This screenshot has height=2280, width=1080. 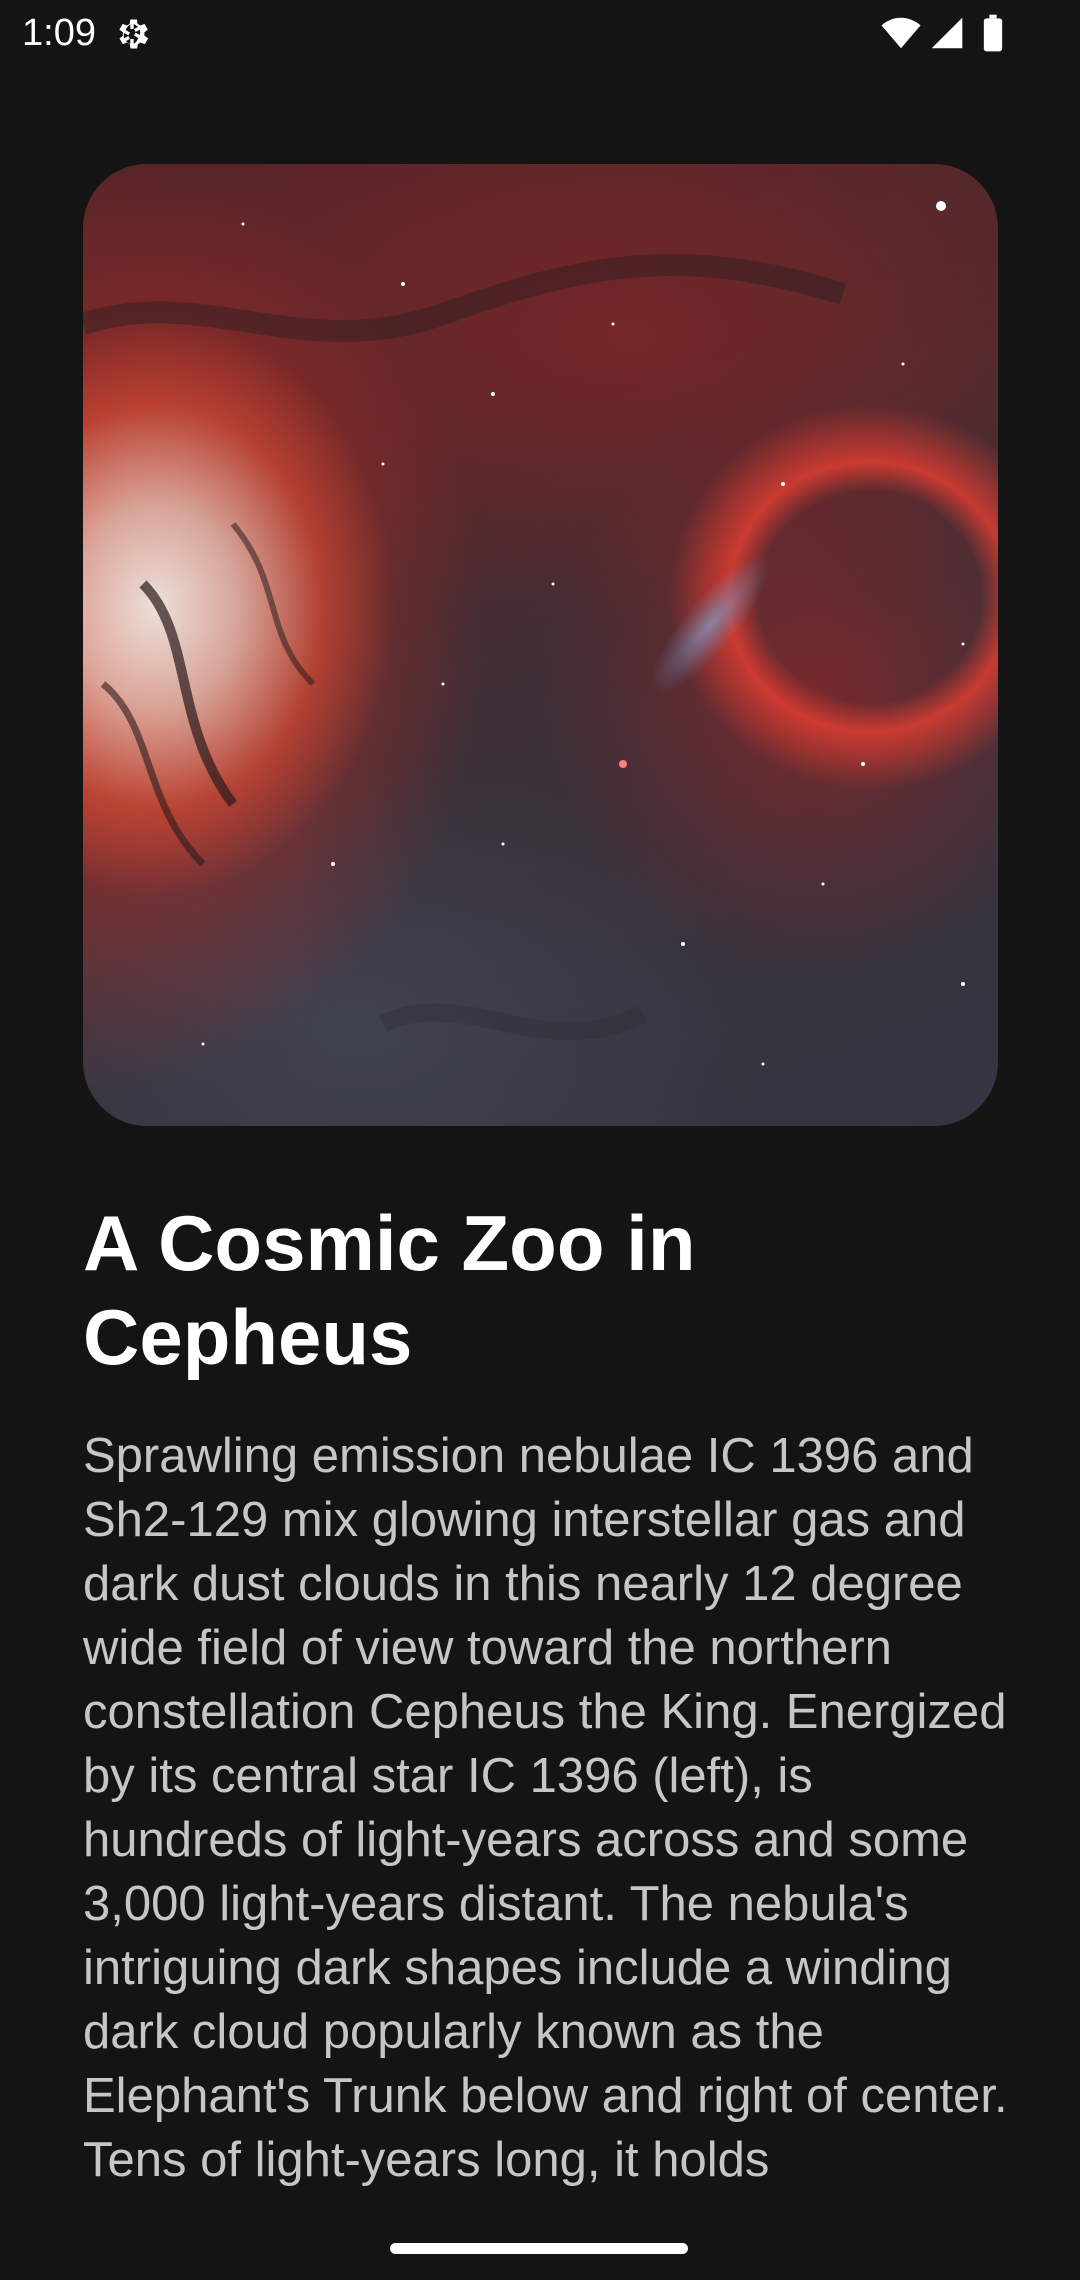 I want to click on home-indicator, so click(x=539, y=2248).